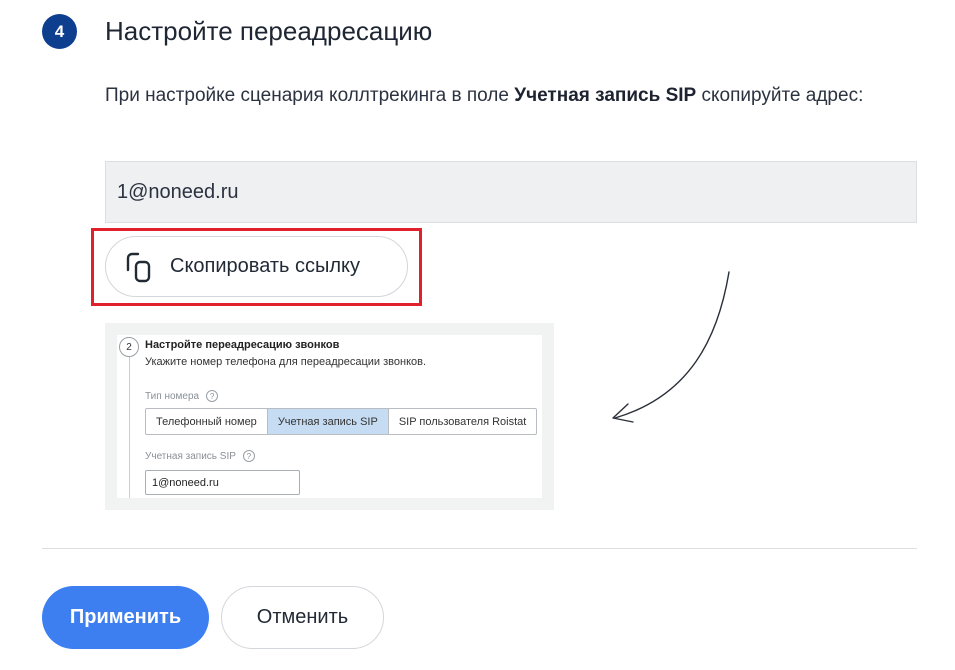  Describe the element at coordinates (178, 191) in the screenshot. I see `sip-address-value: 1@noneed.ru` at that location.